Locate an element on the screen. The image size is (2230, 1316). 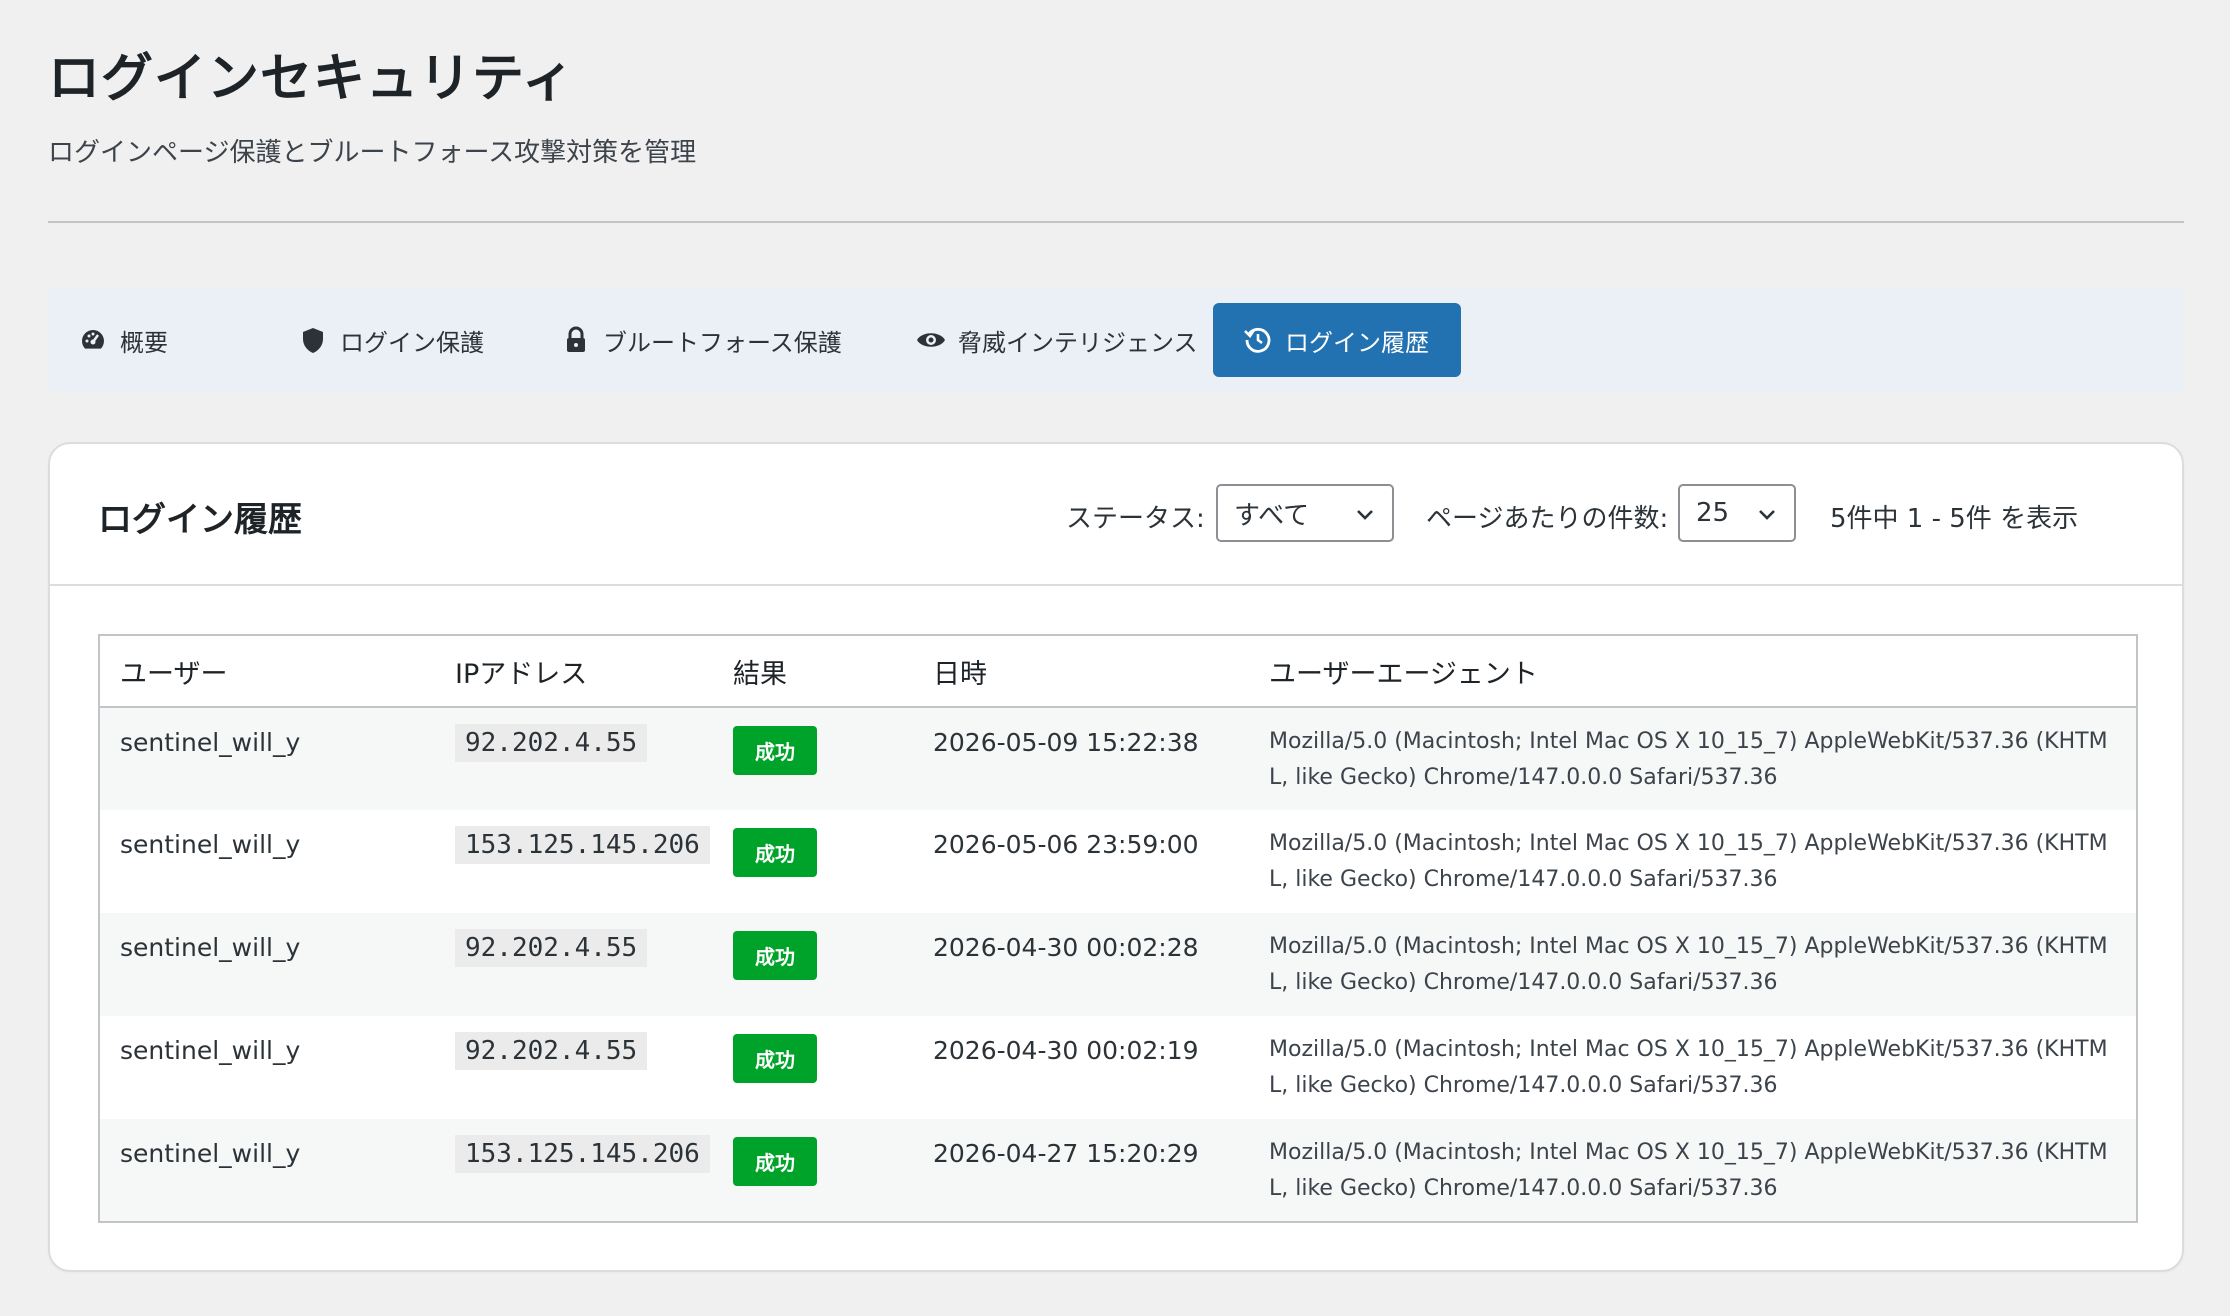
column-header-user: ユーザー is located at coordinates (267, 671).